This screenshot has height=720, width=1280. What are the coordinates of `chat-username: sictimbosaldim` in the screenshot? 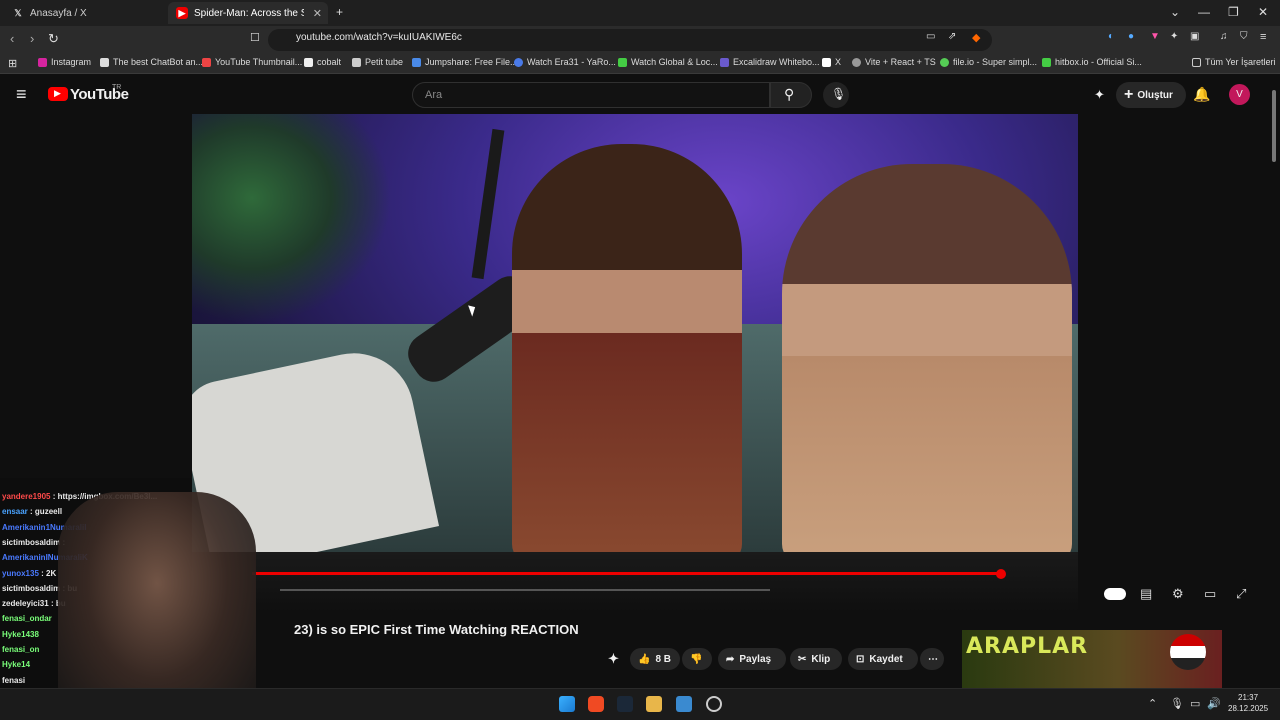 It's located at (31, 542).